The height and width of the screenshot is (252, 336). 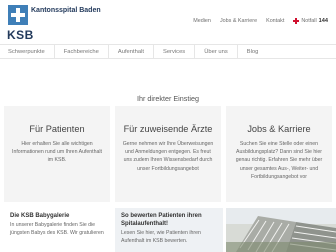 What do you see at coordinates (175, 51) in the screenshot?
I see `nav-item-services: Services` at bounding box center [175, 51].